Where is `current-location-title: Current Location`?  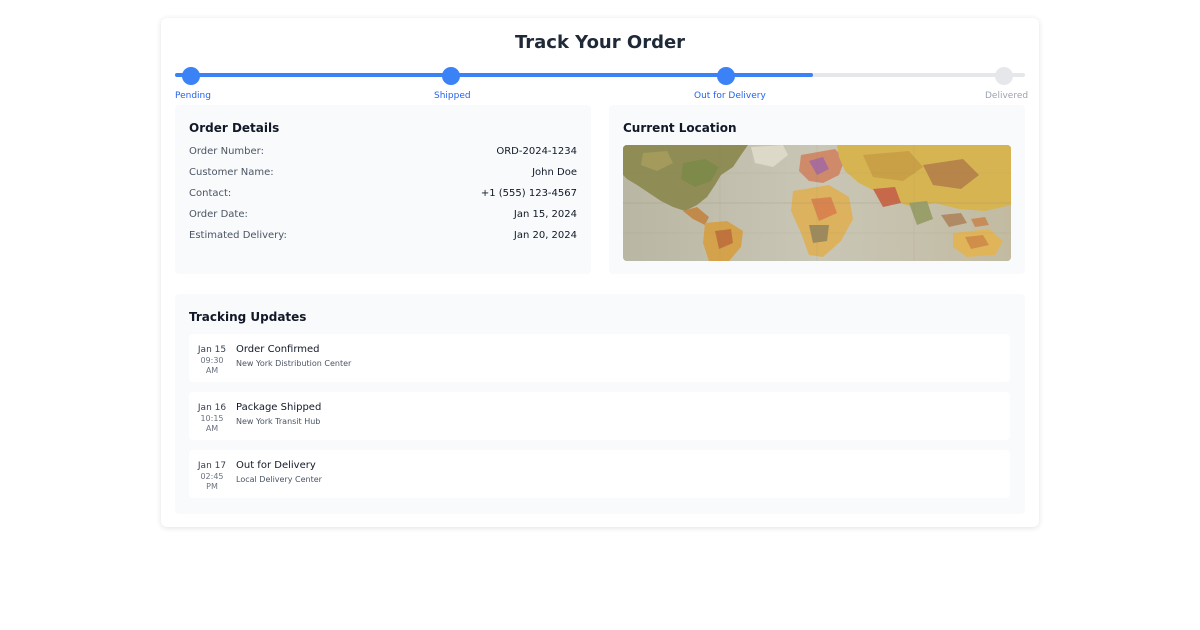
current-location-title: Current Location is located at coordinates (680, 128).